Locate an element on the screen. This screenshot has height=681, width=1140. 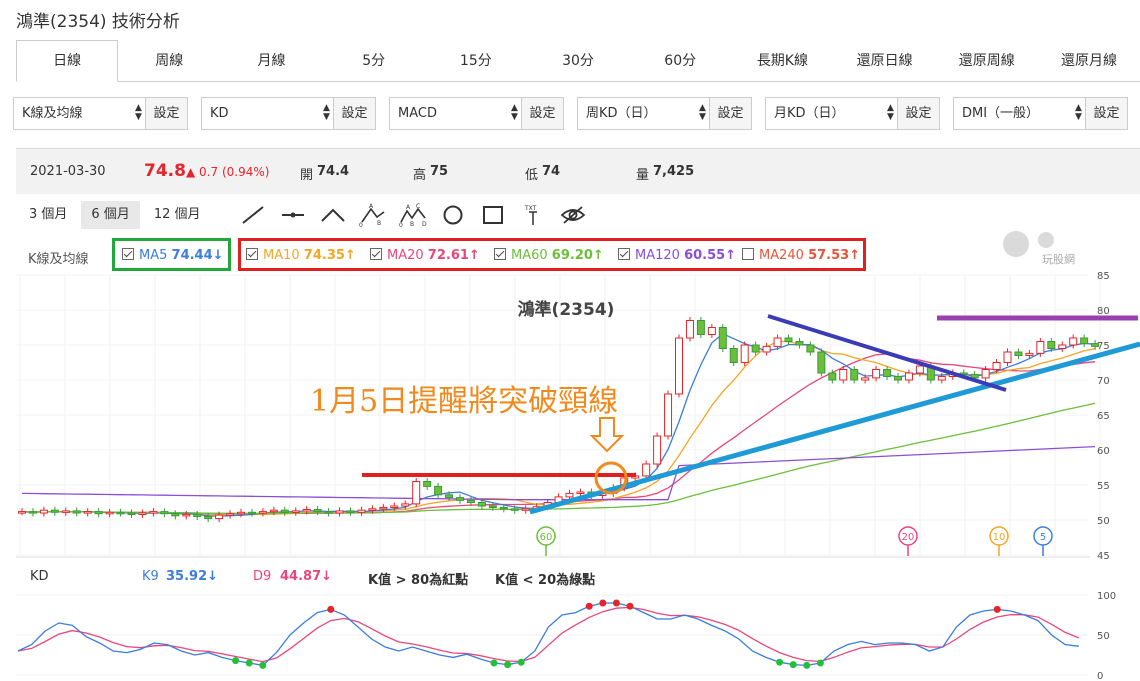
hide-drawings-icon is located at coordinates (573, 215).